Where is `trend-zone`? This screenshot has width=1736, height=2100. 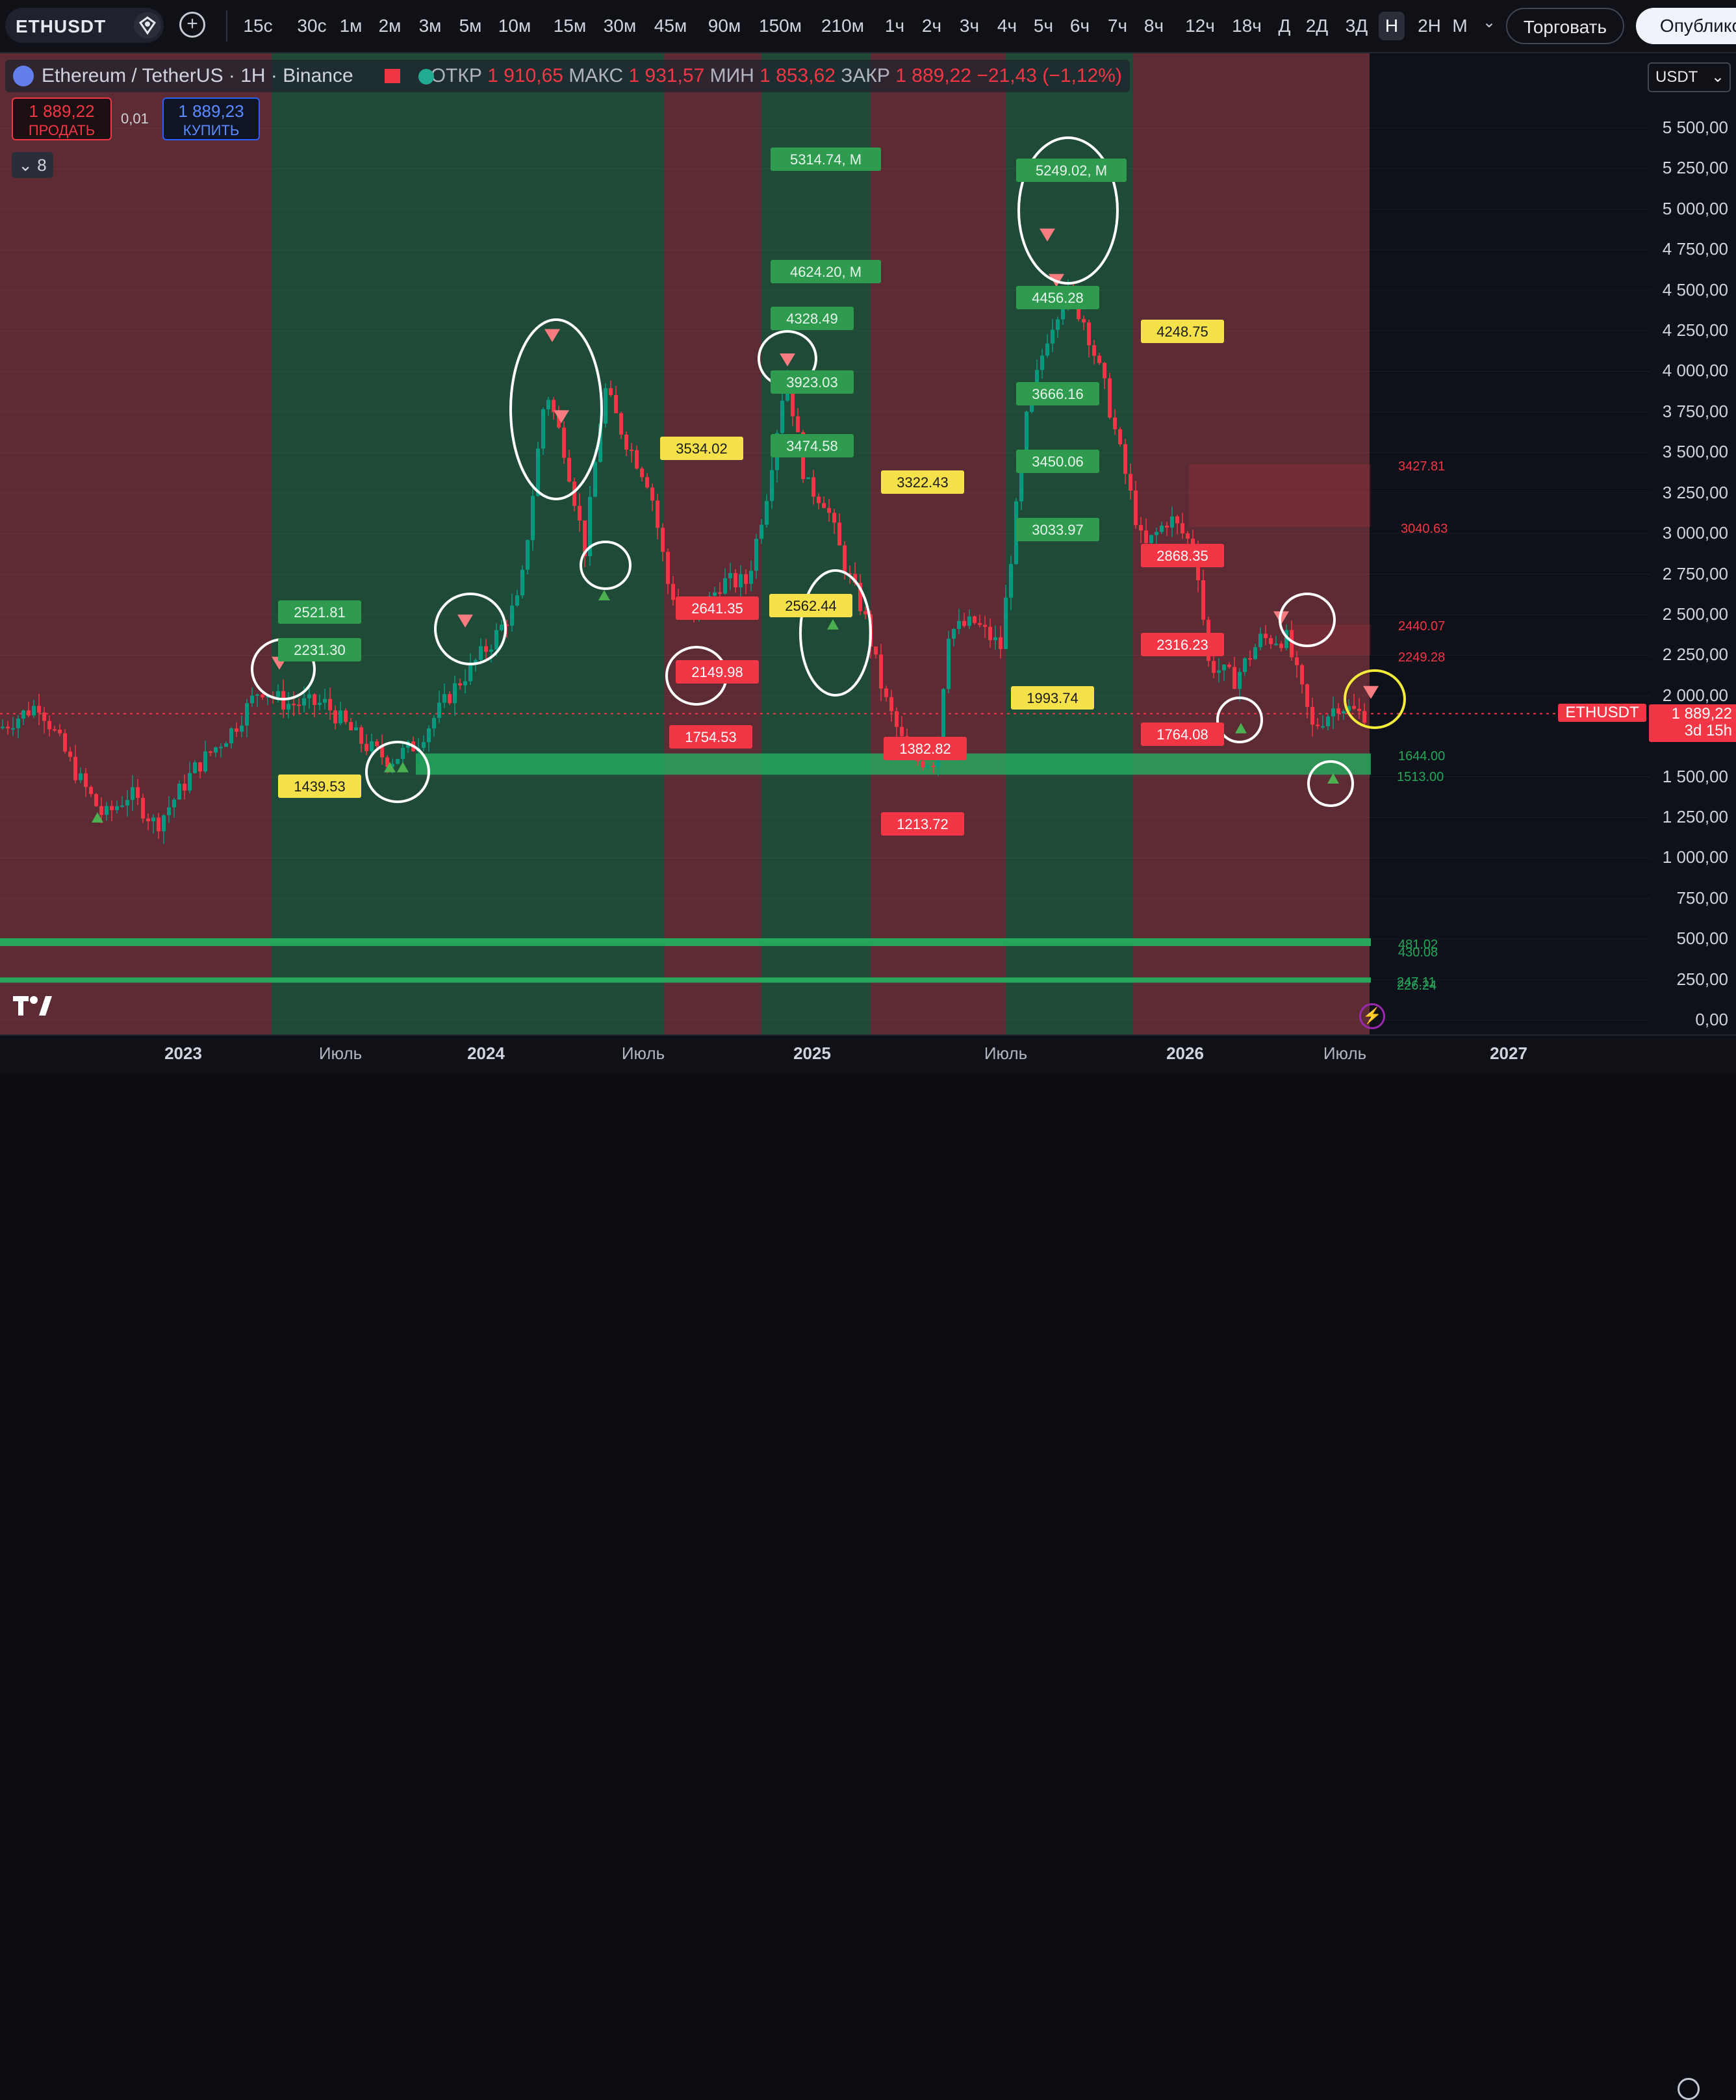 trend-zone is located at coordinates (816, 543).